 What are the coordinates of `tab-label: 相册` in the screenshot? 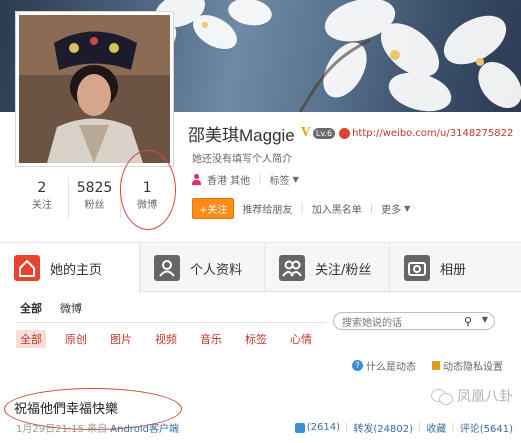 It's located at (453, 270).